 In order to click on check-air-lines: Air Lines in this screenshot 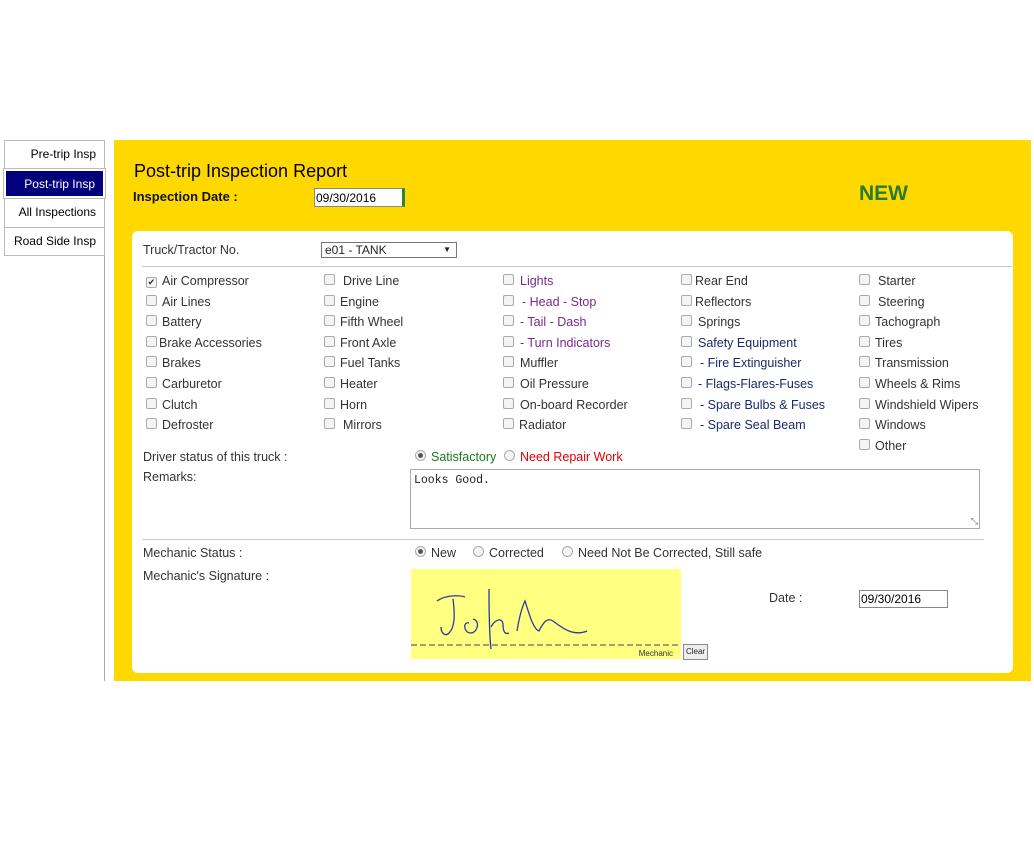, I will do `click(178, 302)`.